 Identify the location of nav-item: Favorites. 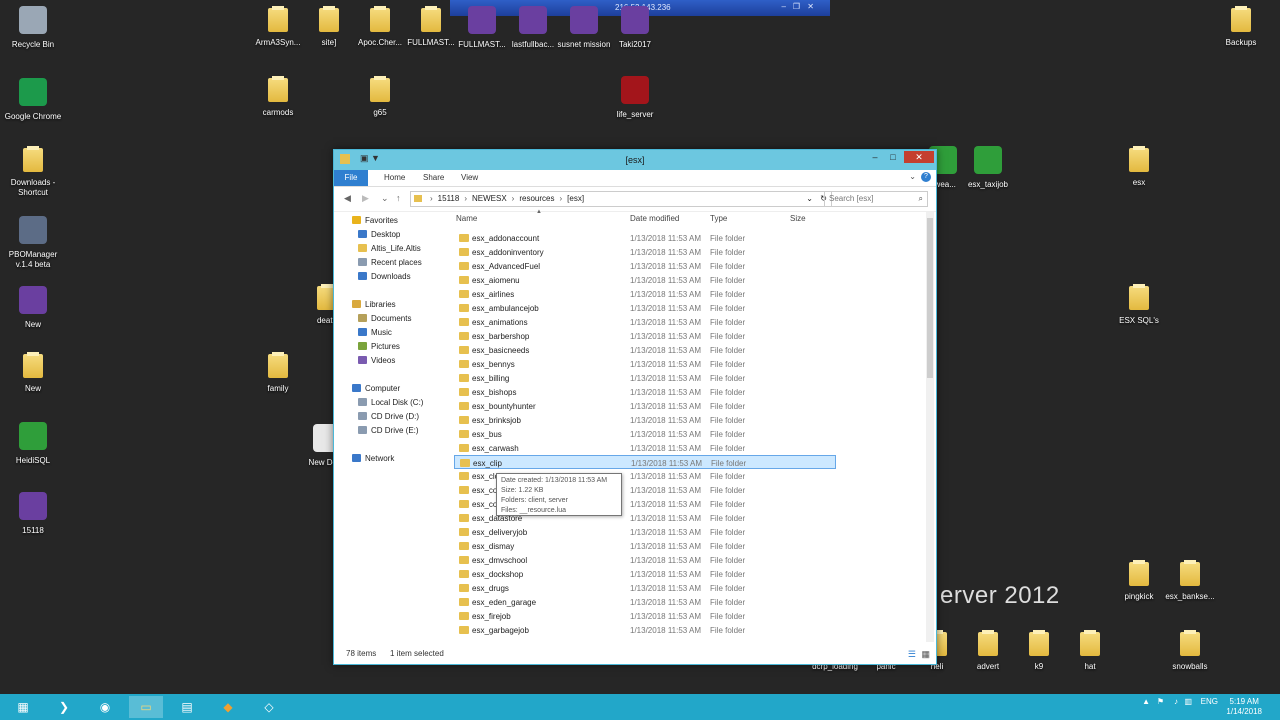
(375, 220).